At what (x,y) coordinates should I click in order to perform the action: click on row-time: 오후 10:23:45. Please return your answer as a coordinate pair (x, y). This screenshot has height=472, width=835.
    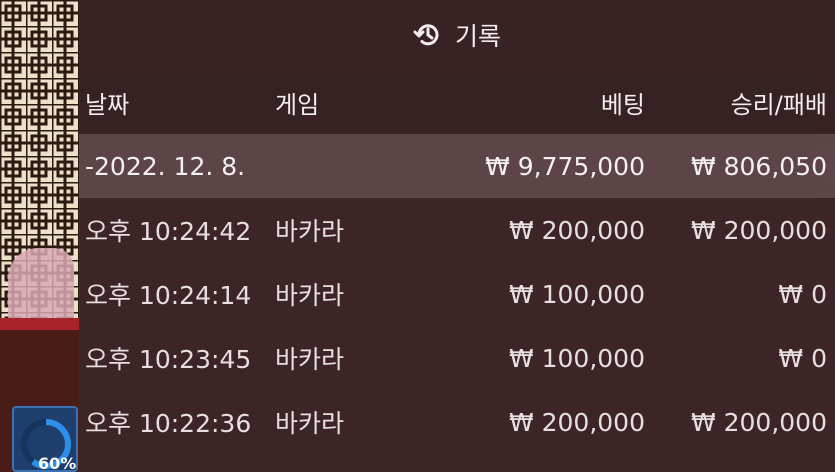
    Looking at the image, I should click on (168, 359).